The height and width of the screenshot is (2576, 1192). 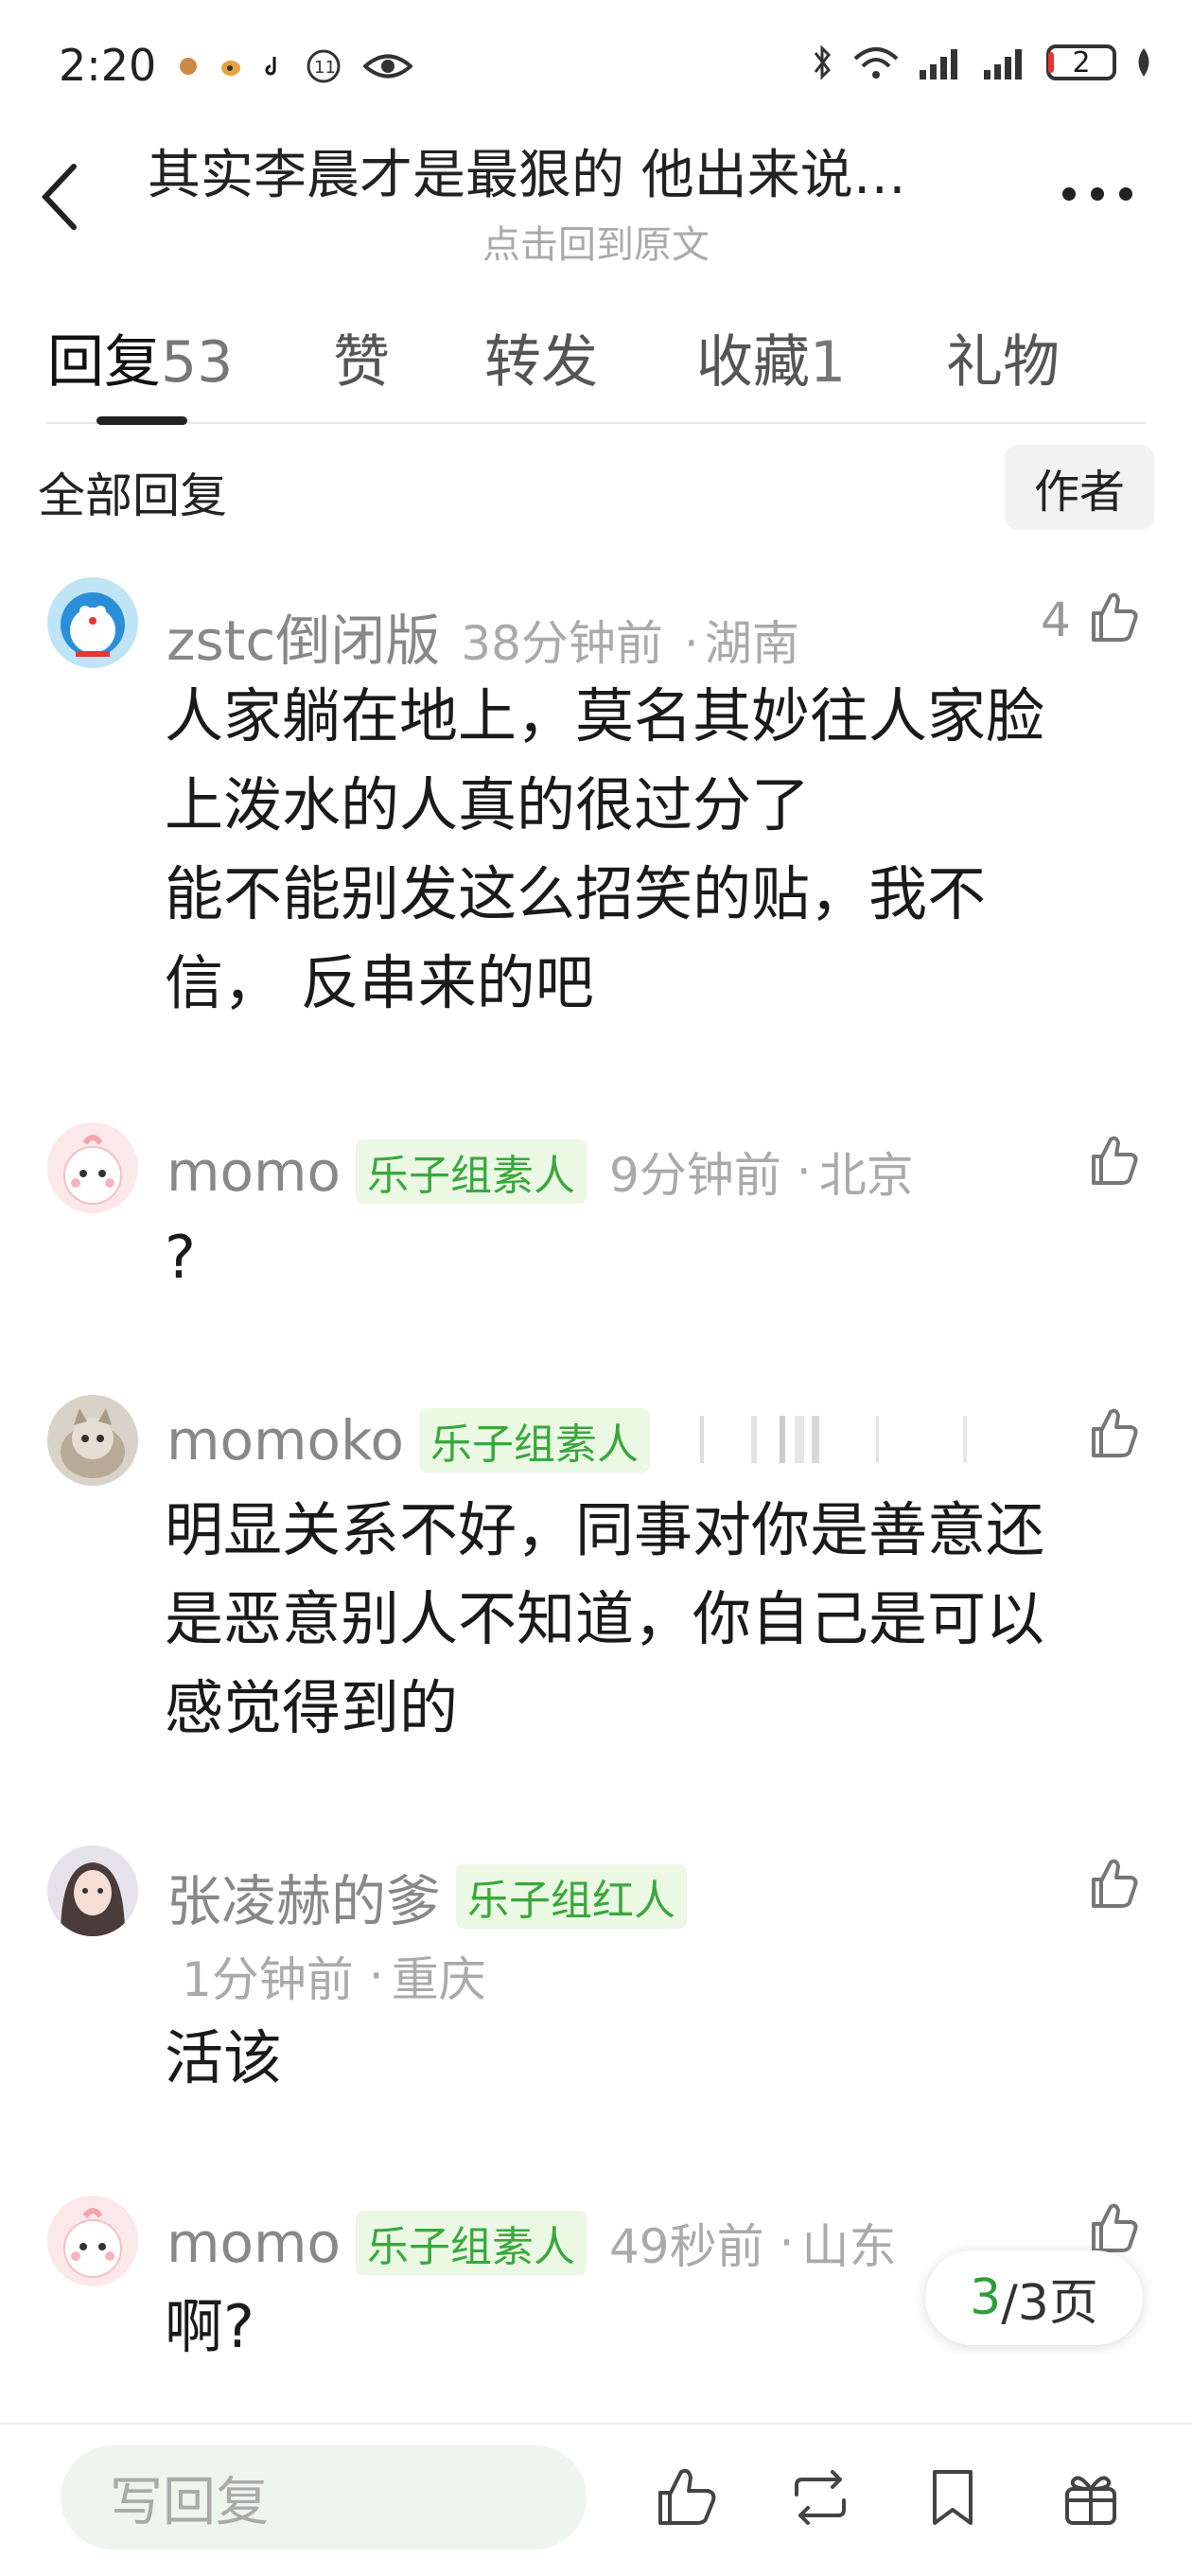 What do you see at coordinates (1091, 2497) in the screenshot?
I see `gift-icon` at bounding box center [1091, 2497].